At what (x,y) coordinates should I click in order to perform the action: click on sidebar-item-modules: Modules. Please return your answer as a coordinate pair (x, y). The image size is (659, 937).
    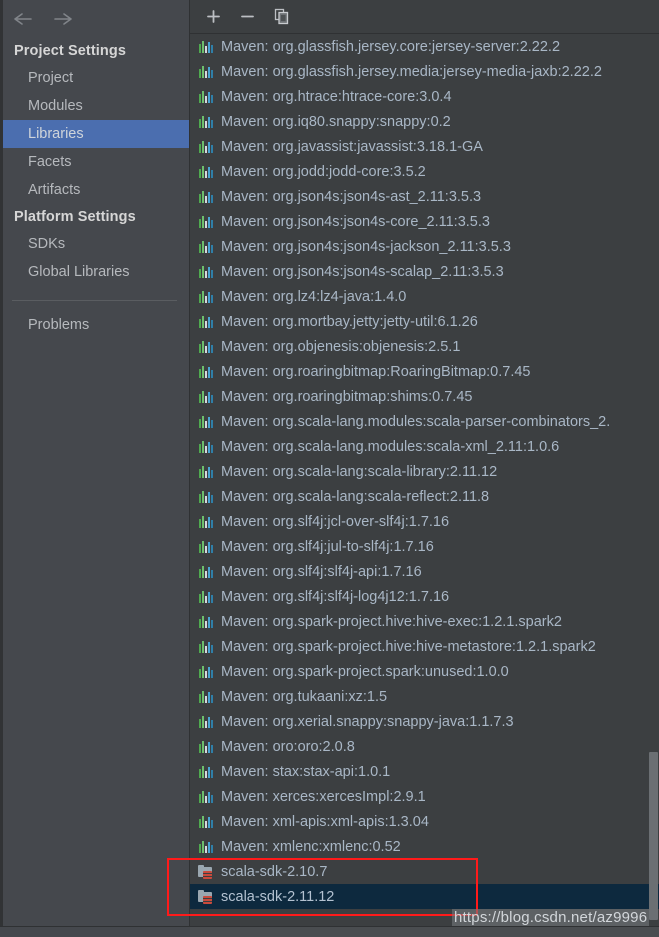
    Looking at the image, I should click on (94, 106).